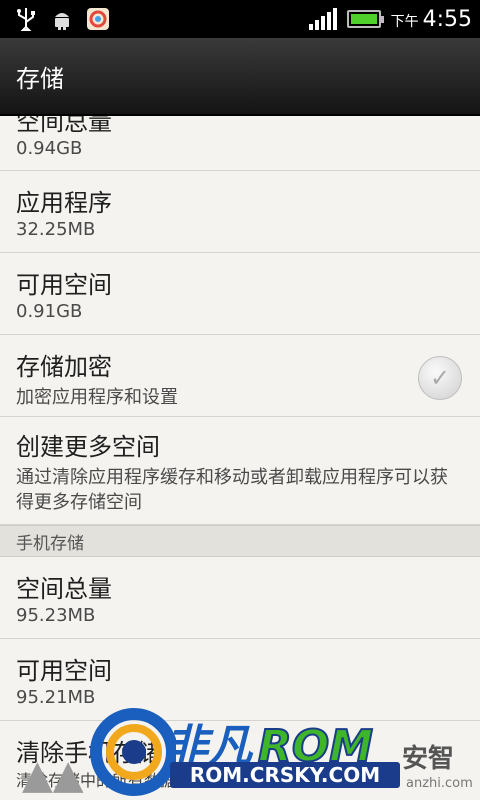 The width and height of the screenshot is (480, 800). What do you see at coordinates (88, 753) in the screenshot?
I see `list-item-label: 清除手机存储` at bounding box center [88, 753].